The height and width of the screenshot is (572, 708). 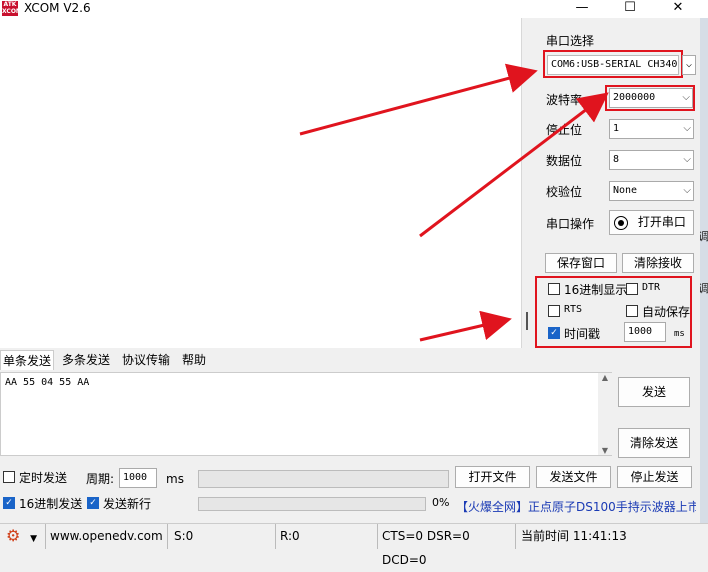 What do you see at coordinates (43, 478) in the screenshot?
I see `timed-send-label: 定时发送` at bounding box center [43, 478].